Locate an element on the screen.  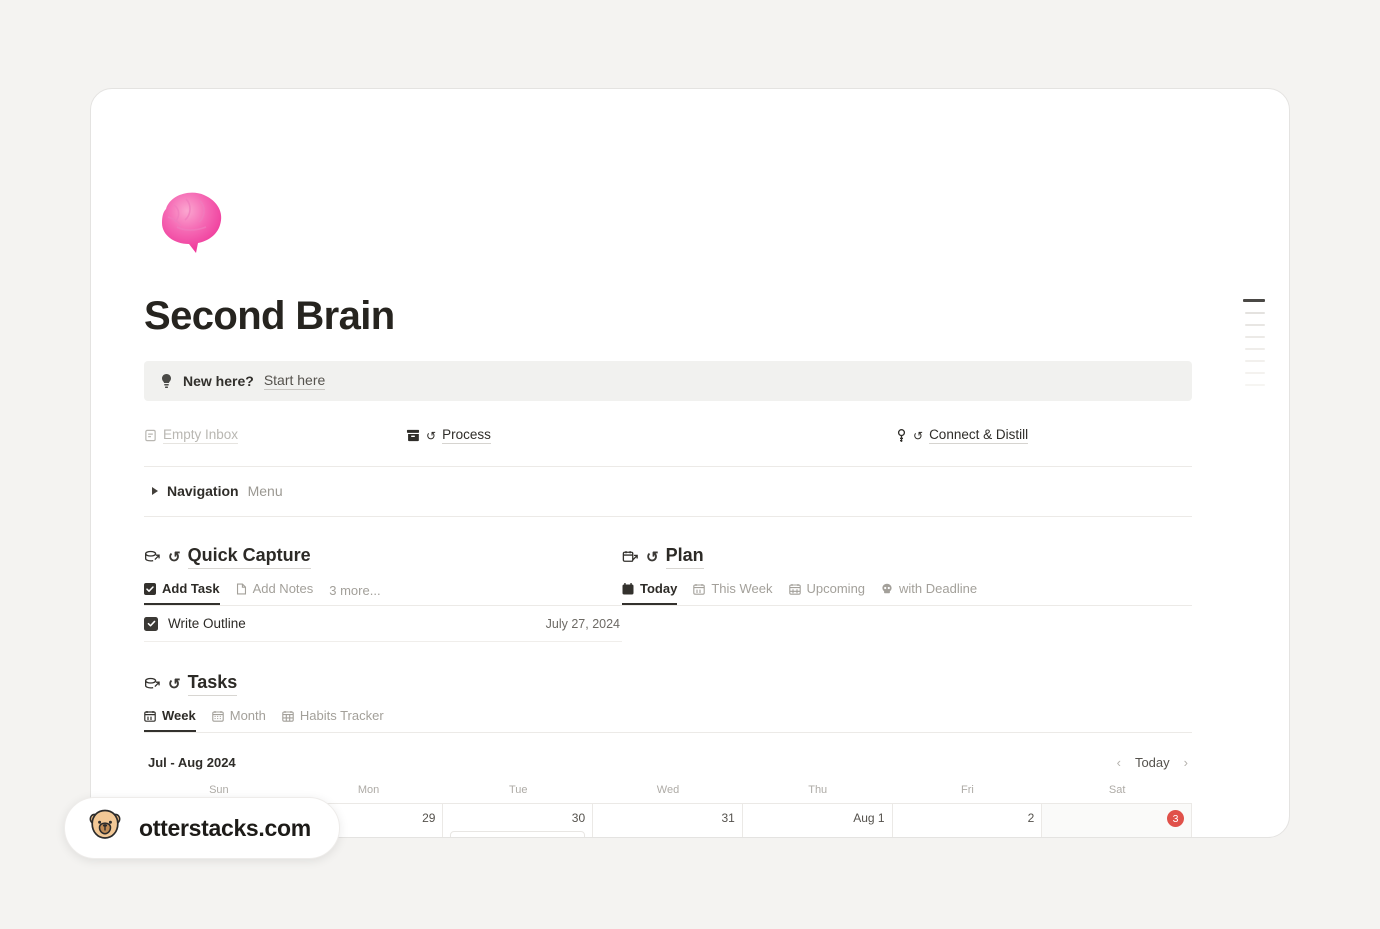
plan-title: ↺ Plan is located at coordinates (907, 557).